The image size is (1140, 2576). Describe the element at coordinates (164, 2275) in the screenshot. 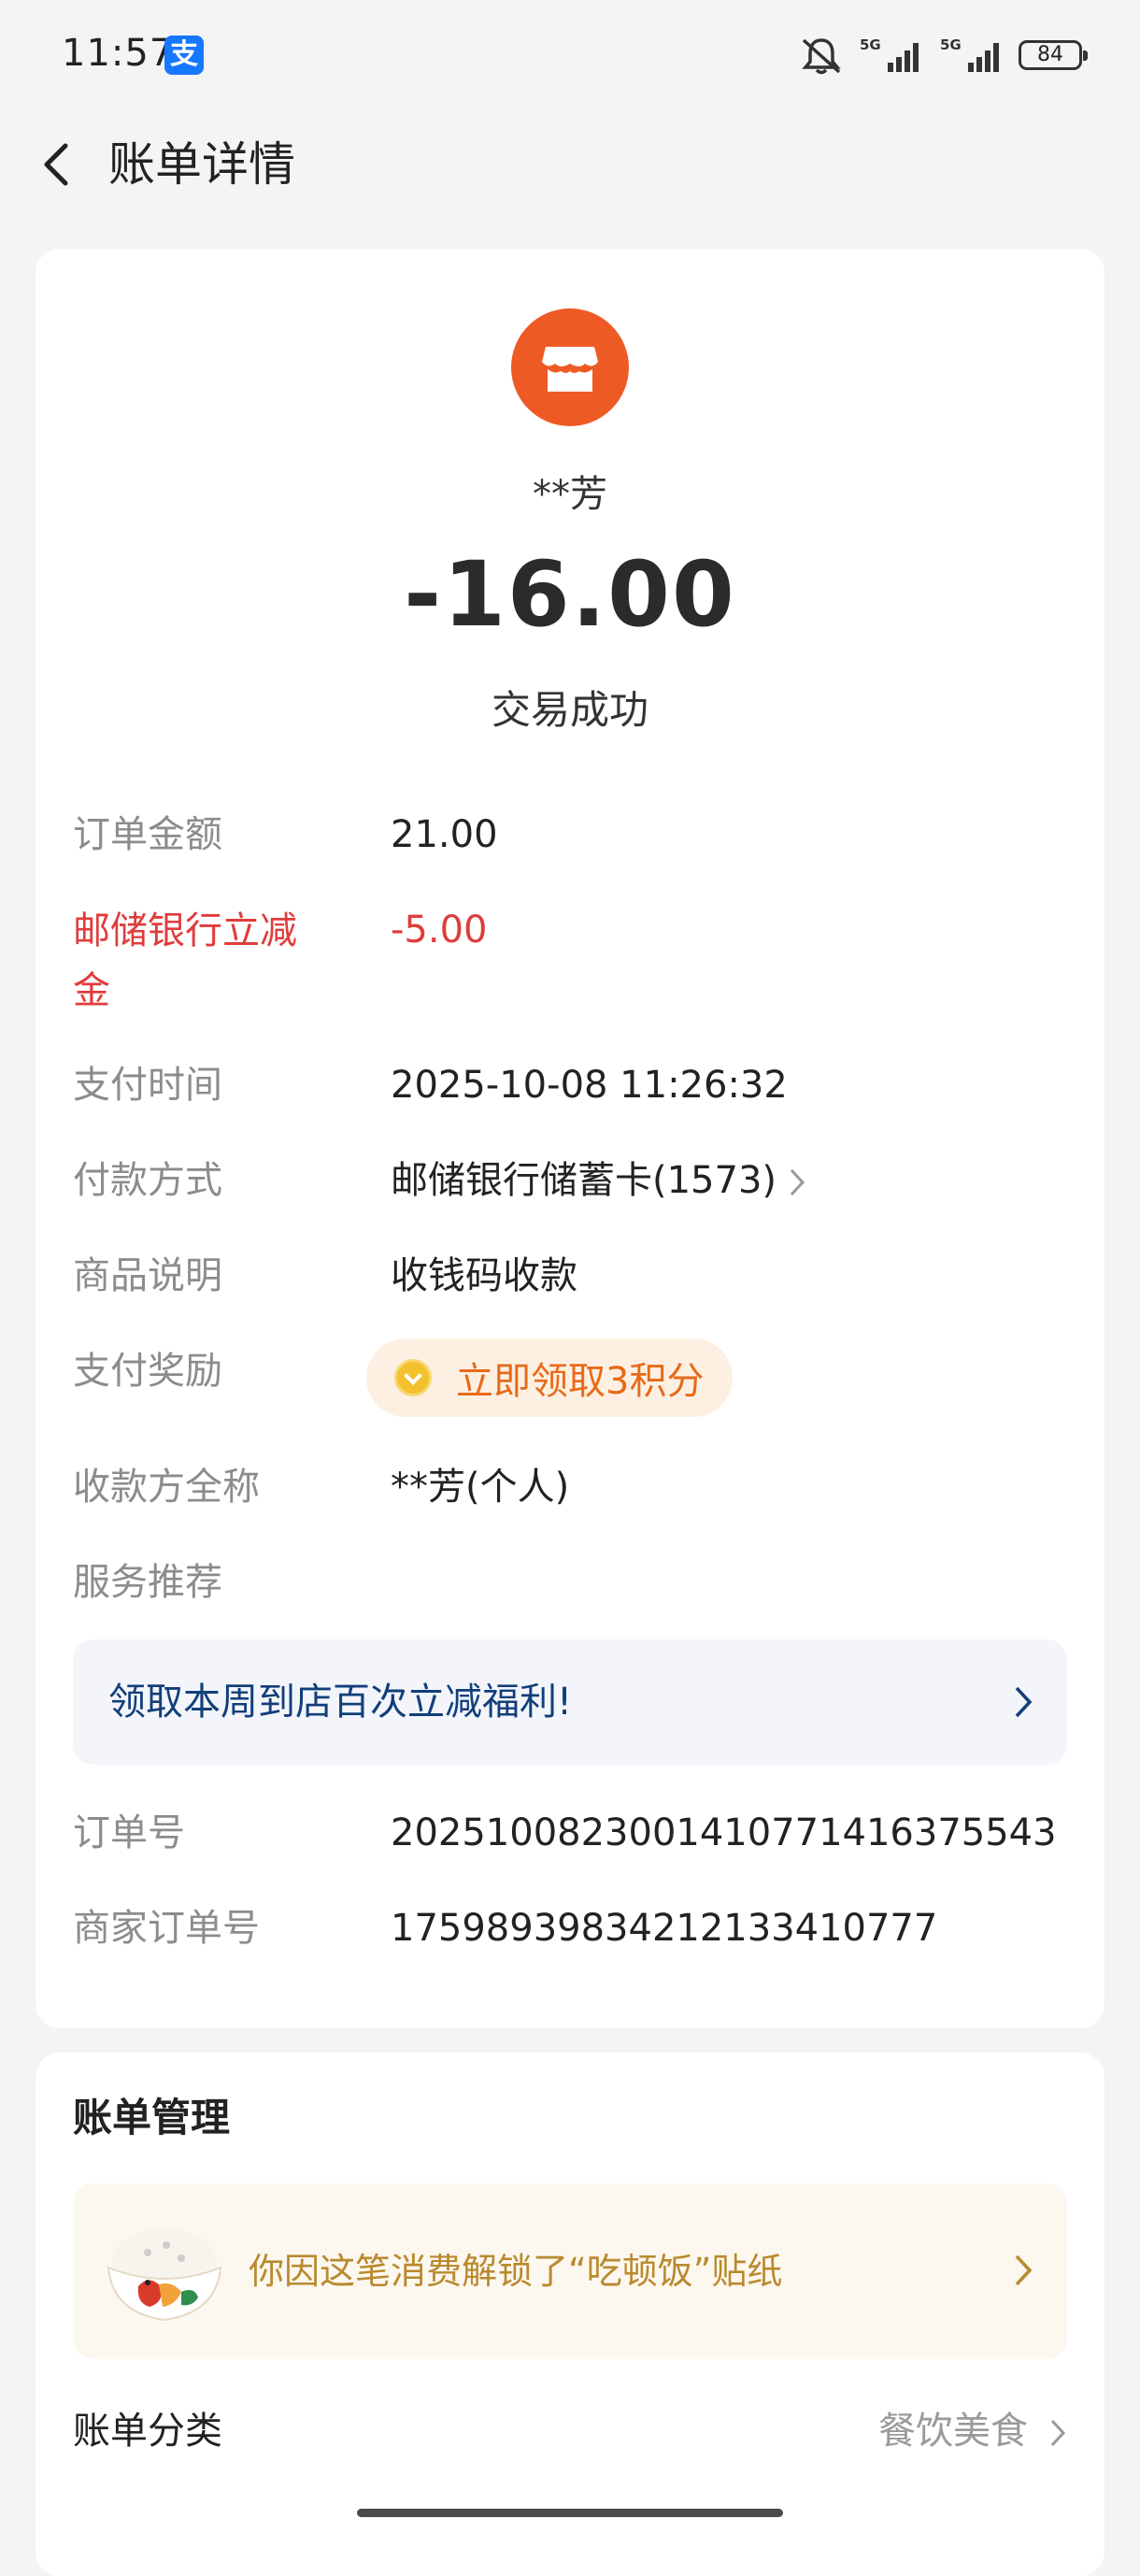

I see `rice-bowl-sticker-icon` at that location.